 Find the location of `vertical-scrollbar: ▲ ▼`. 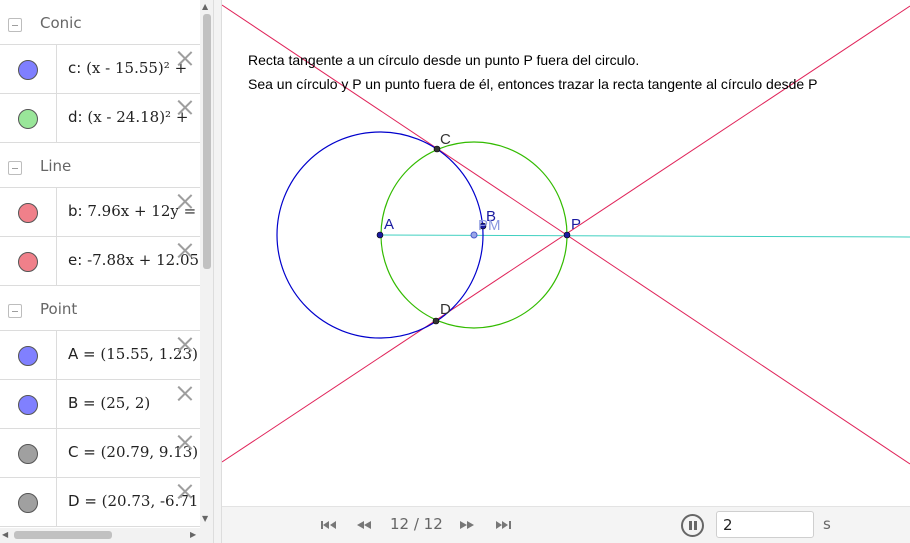

vertical-scrollbar: ▲ ▼ is located at coordinates (206, 264).